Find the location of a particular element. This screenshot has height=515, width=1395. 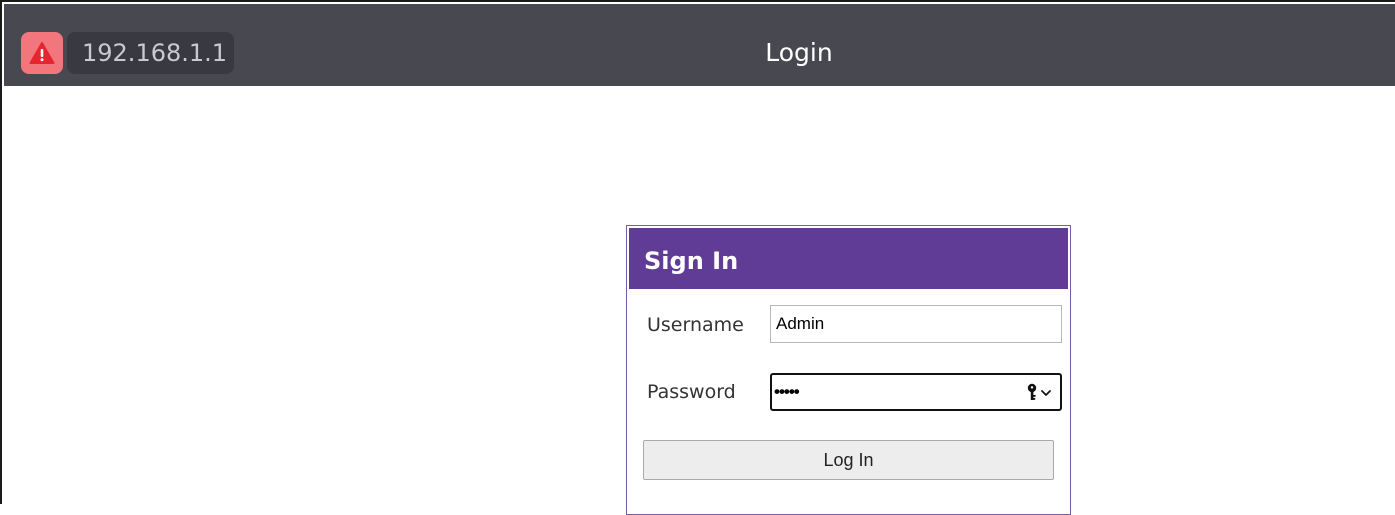

password-label: Password is located at coordinates (691, 392).